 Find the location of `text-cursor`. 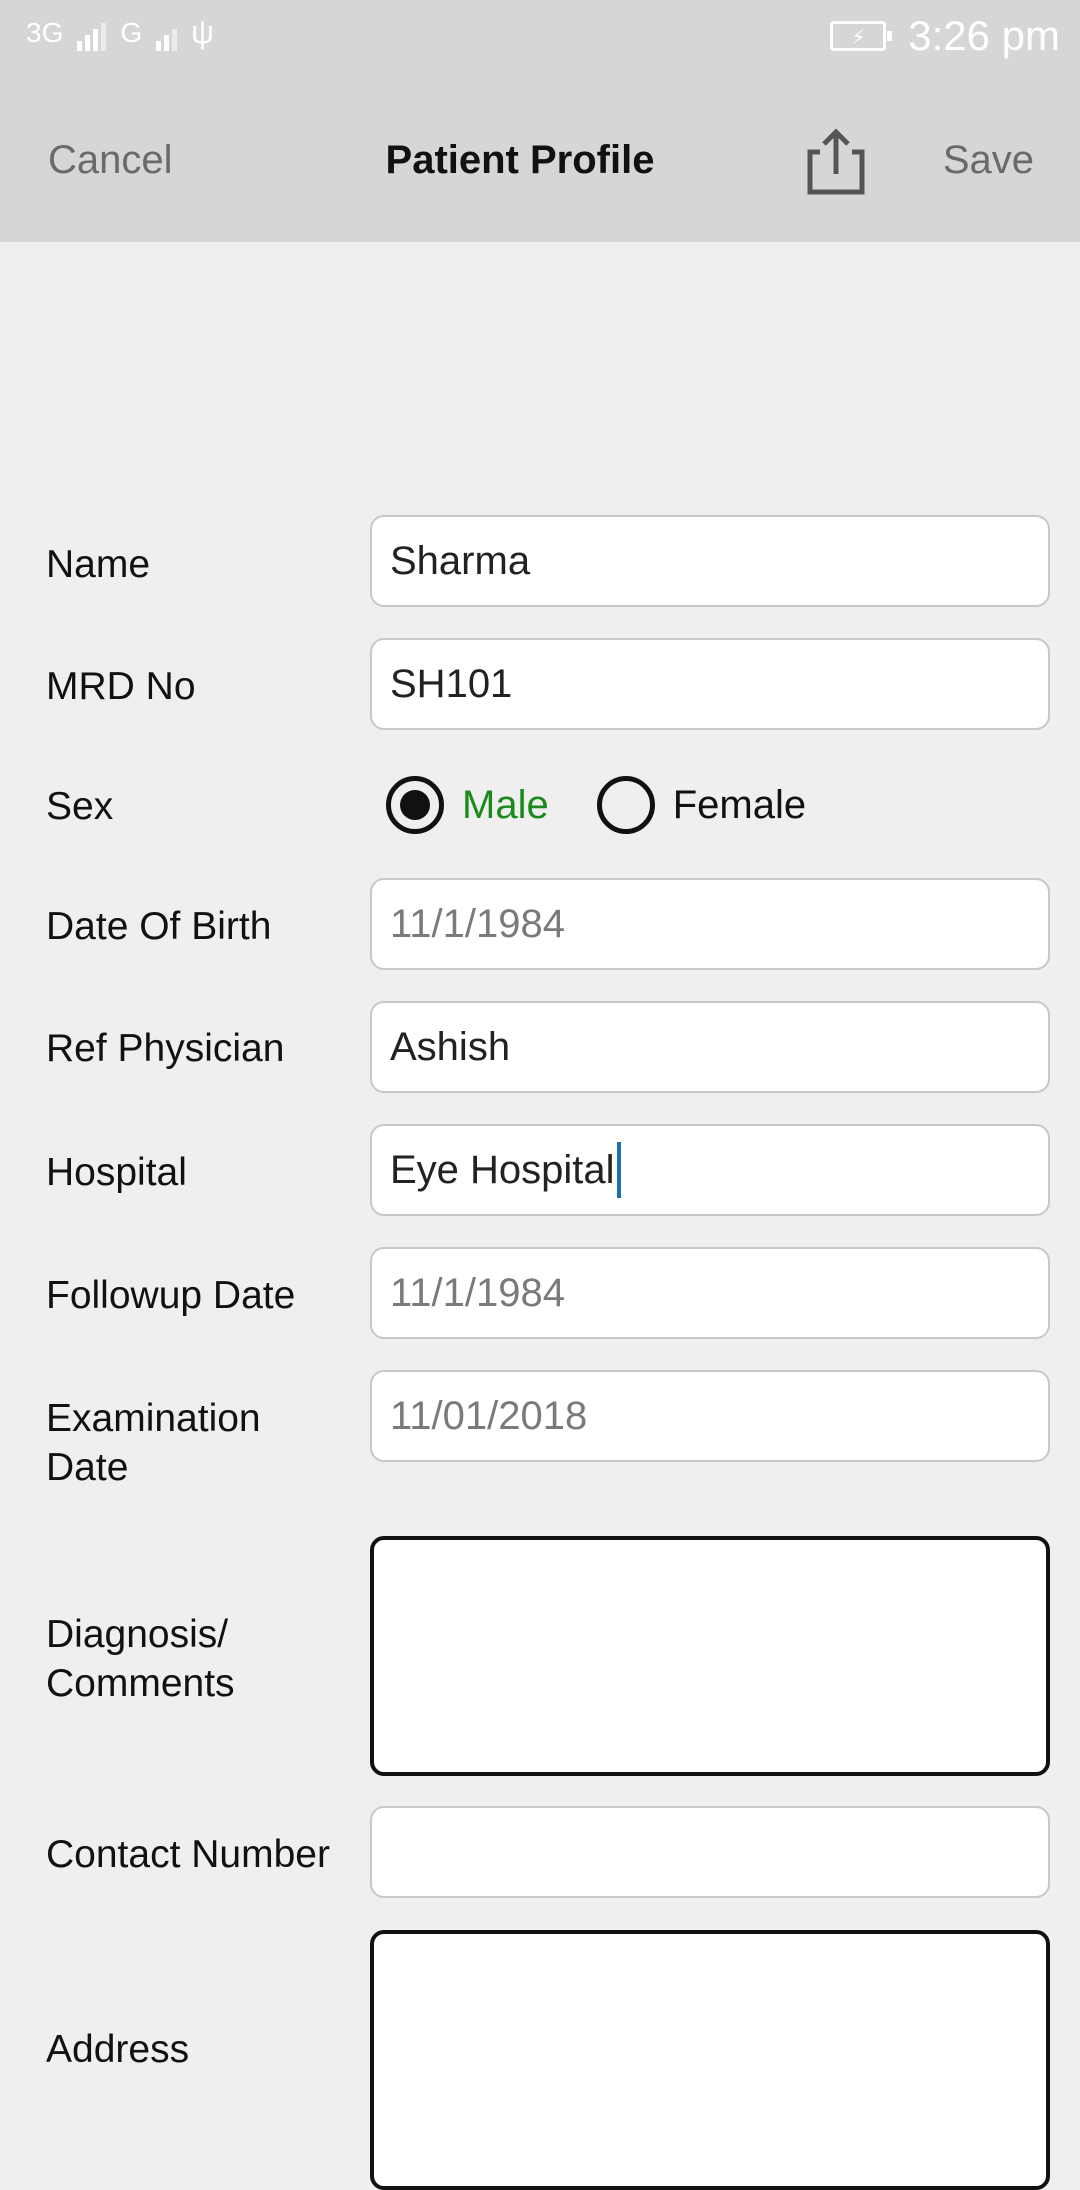

text-cursor is located at coordinates (618, 1170).